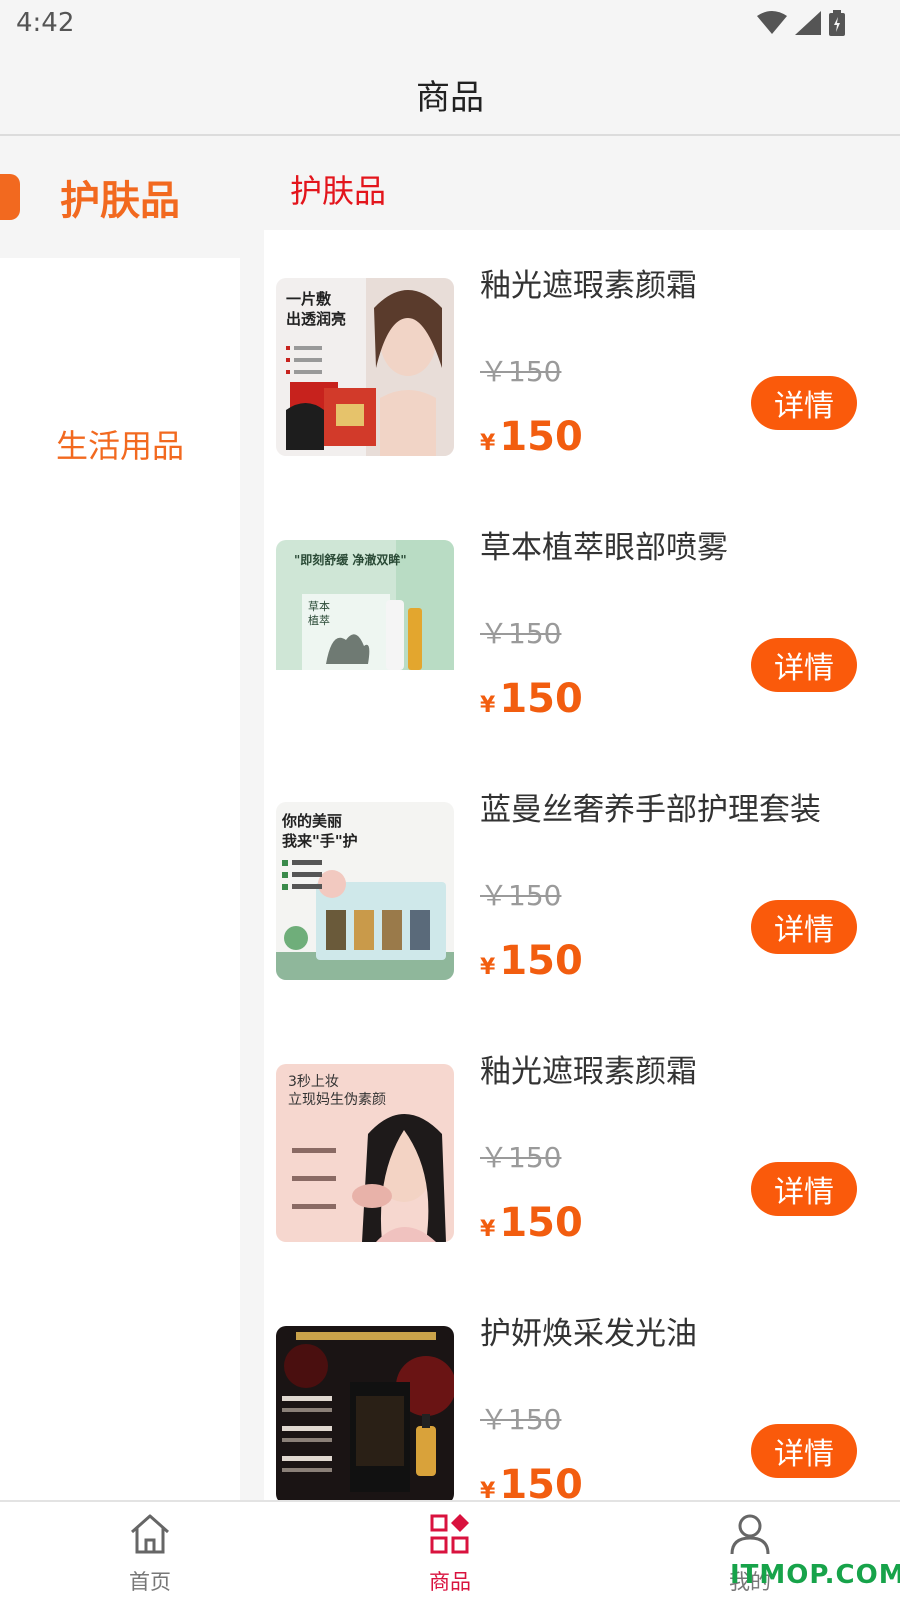  I want to click on product-name: 草本植萃眼部喷雾, so click(604, 544).